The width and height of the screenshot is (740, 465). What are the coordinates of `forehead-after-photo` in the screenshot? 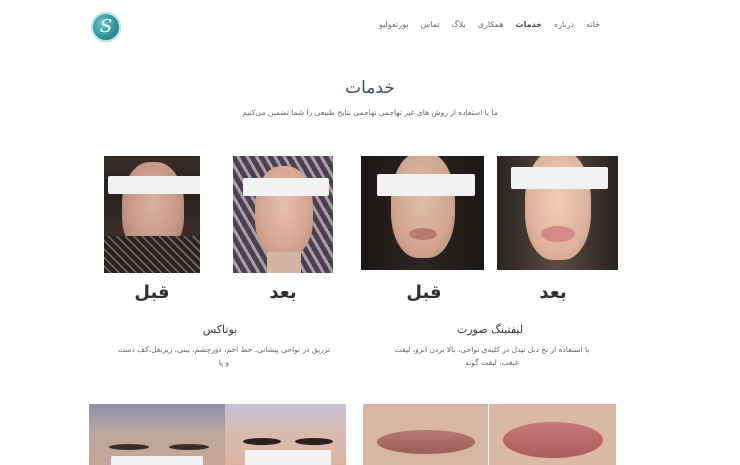 It's located at (285, 434).